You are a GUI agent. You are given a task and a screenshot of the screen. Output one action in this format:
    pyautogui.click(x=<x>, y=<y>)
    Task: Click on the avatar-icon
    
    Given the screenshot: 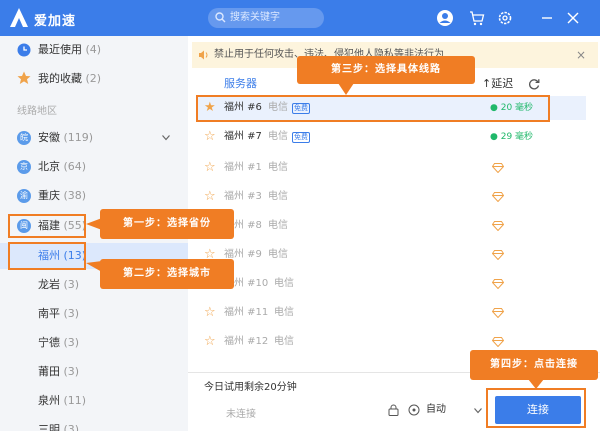 What is the action you would take?
    pyautogui.click(x=445, y=18)
    